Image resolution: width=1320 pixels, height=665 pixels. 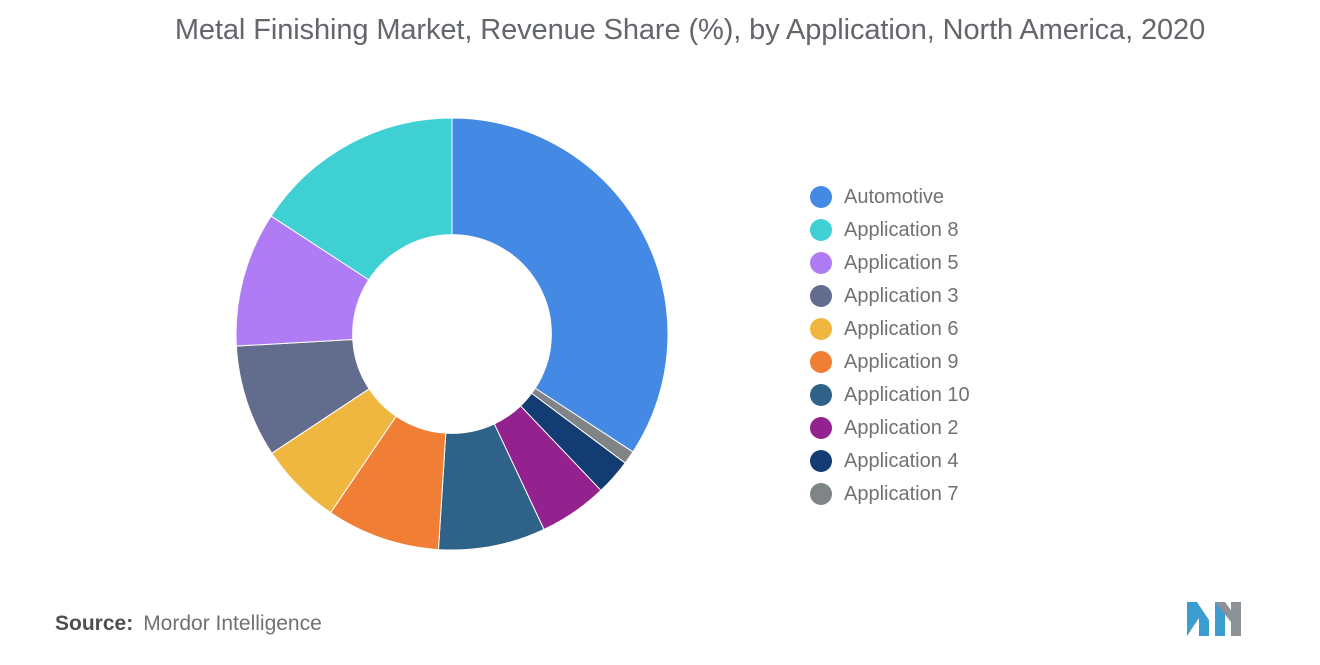 I want to click on legend-item-label: Application 3, so click(x=901, y=295).